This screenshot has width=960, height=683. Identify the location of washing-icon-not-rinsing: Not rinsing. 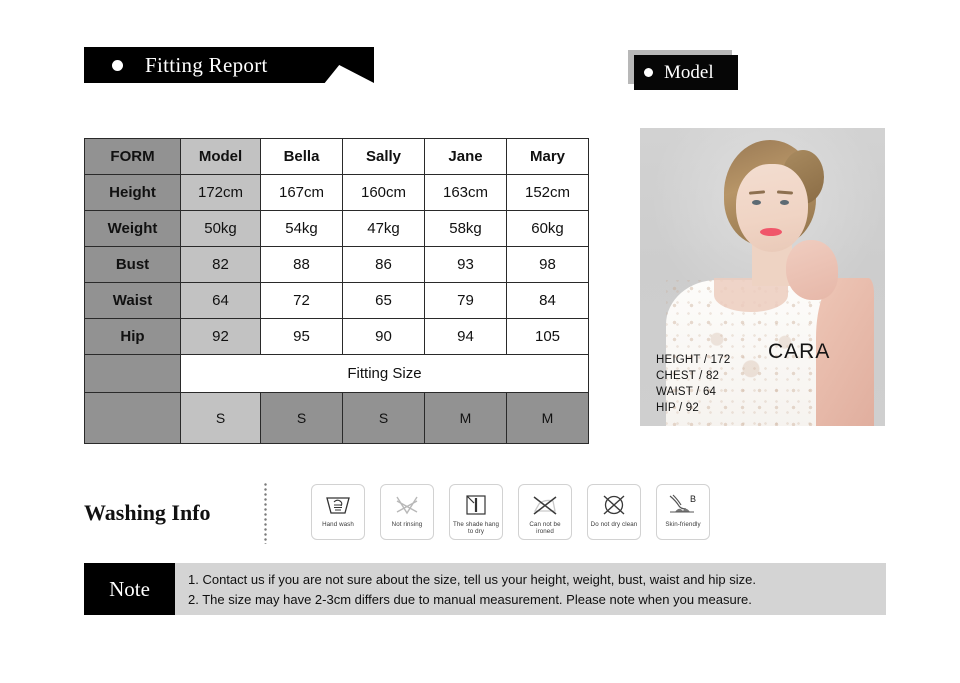
(407, 512).